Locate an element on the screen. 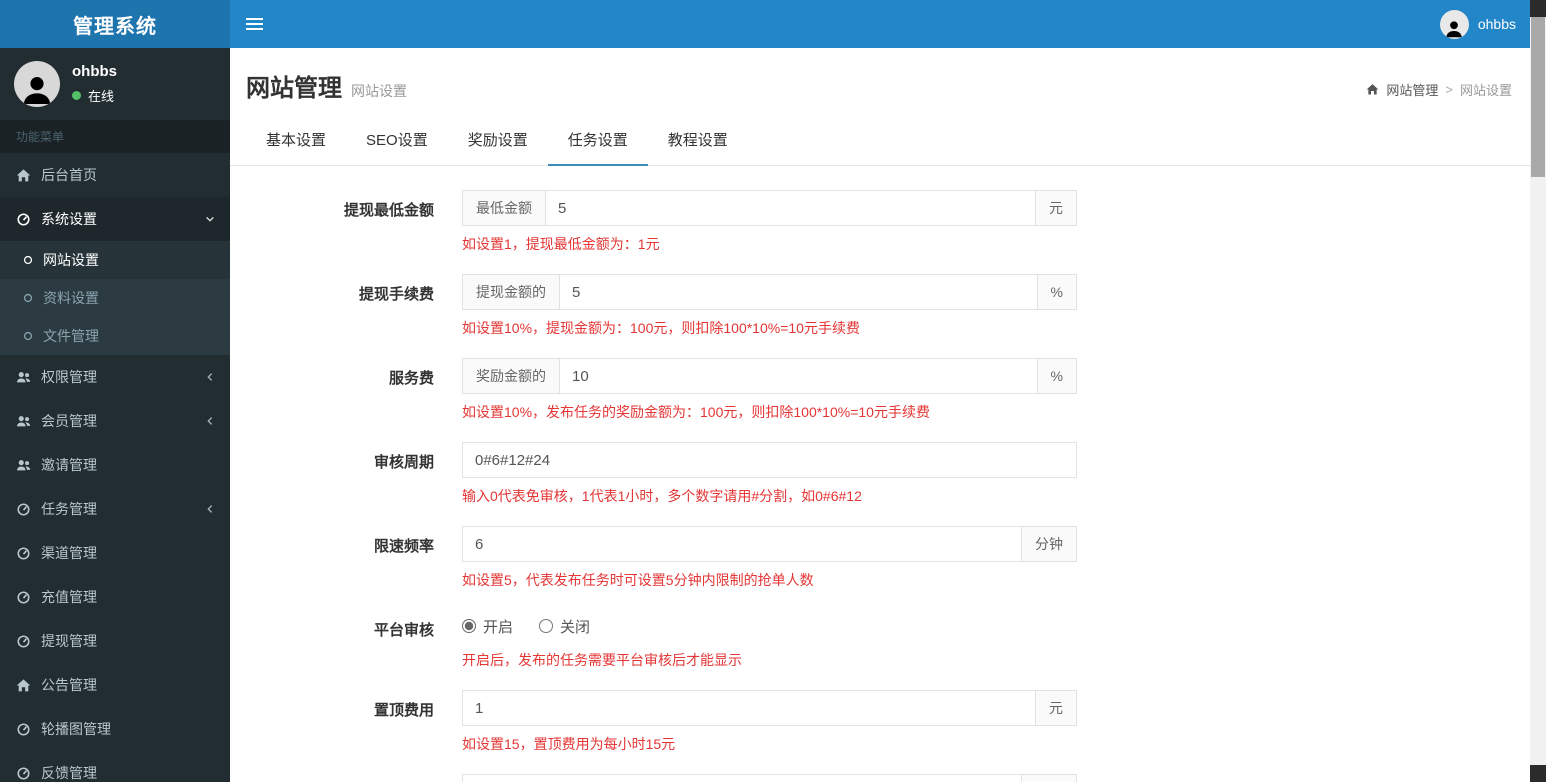 This screenshot has width=1546, height=782. withdraw-fee-input-group: 提现金额的 % is located at coordinates (769, 292).